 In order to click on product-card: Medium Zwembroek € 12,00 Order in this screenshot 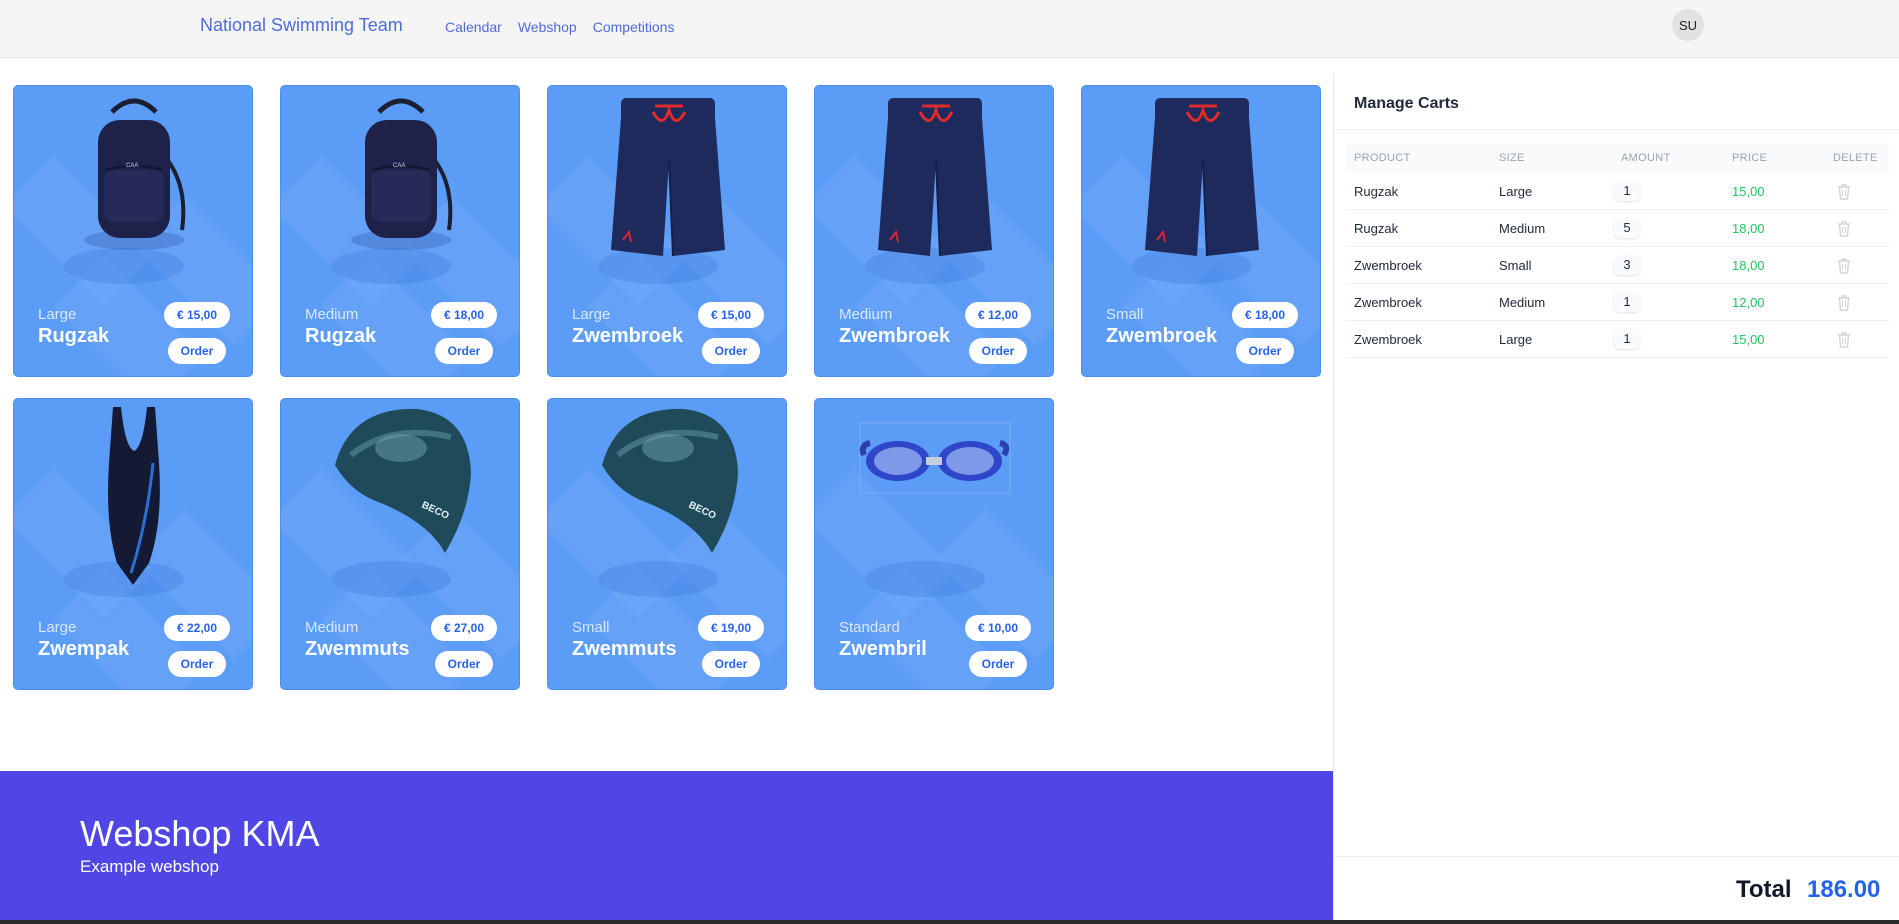, I will do `click(934, 231)`.